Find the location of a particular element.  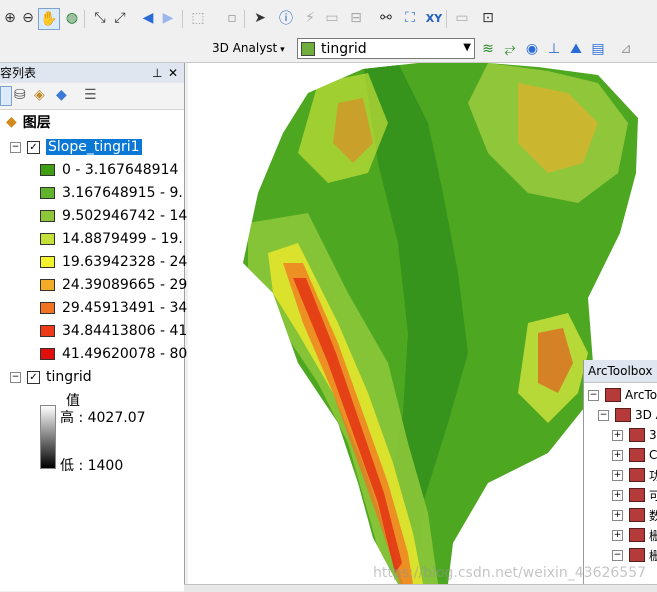

slope-layer-row: − ✓ Slope_tingri1 is located at coordinates (76, 147).